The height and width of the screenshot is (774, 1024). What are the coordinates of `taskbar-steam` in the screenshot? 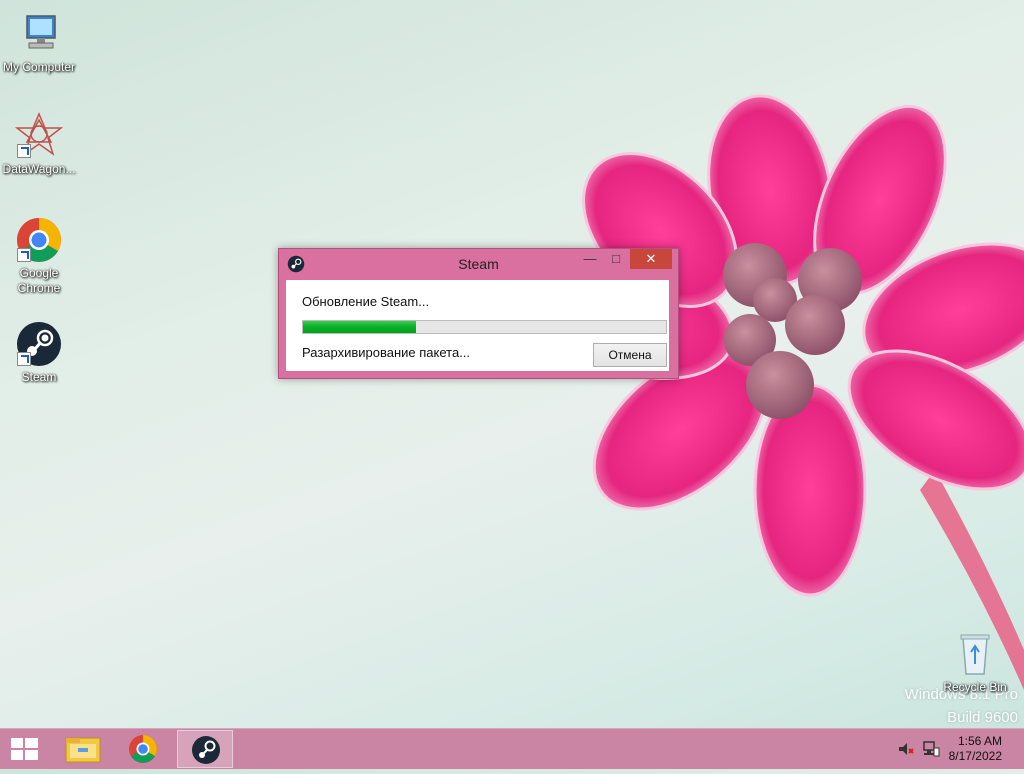 It's located at (205, 749).